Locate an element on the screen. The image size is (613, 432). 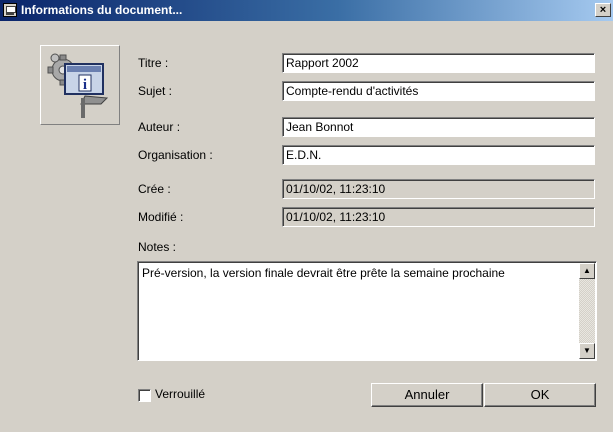
document-info-icon: i is located at coordinates (80, 85).